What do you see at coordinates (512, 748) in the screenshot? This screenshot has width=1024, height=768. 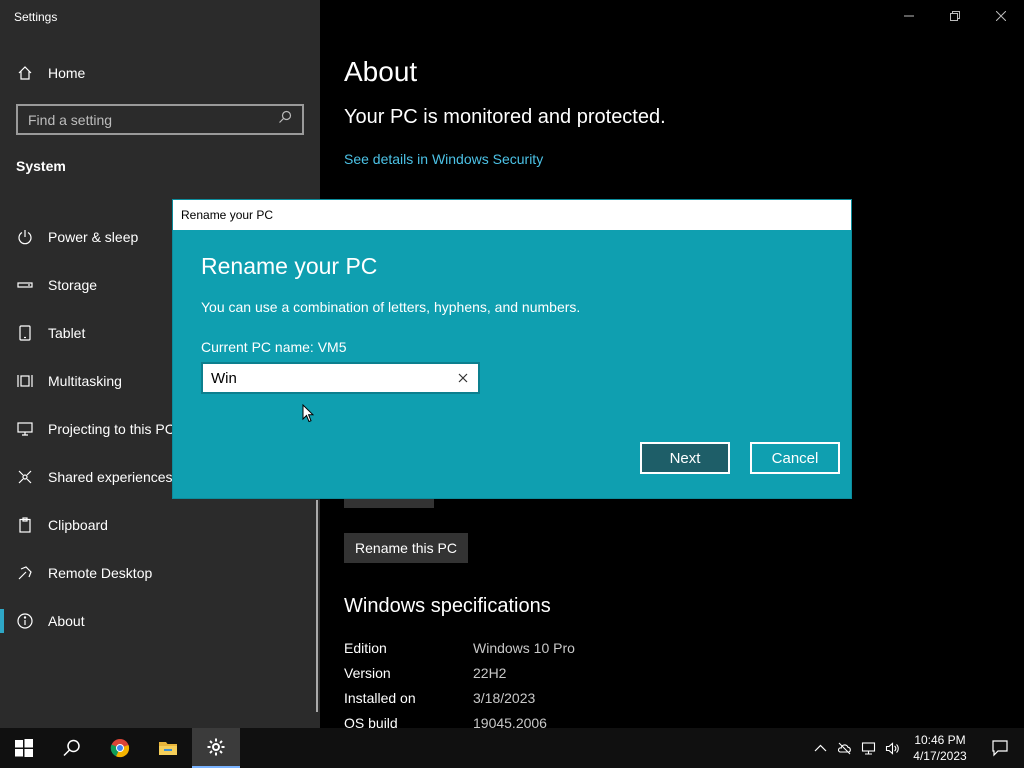 I see `taskbar: 10:46 PM 4/17/2023` at bounding box center [512, 748].